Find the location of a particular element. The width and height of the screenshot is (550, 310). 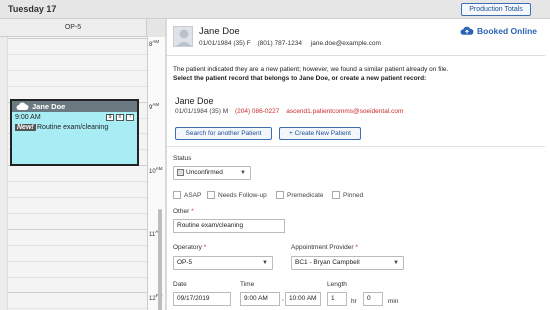

provider-label: Appointment Provider * is located at coordinates (324, 247).